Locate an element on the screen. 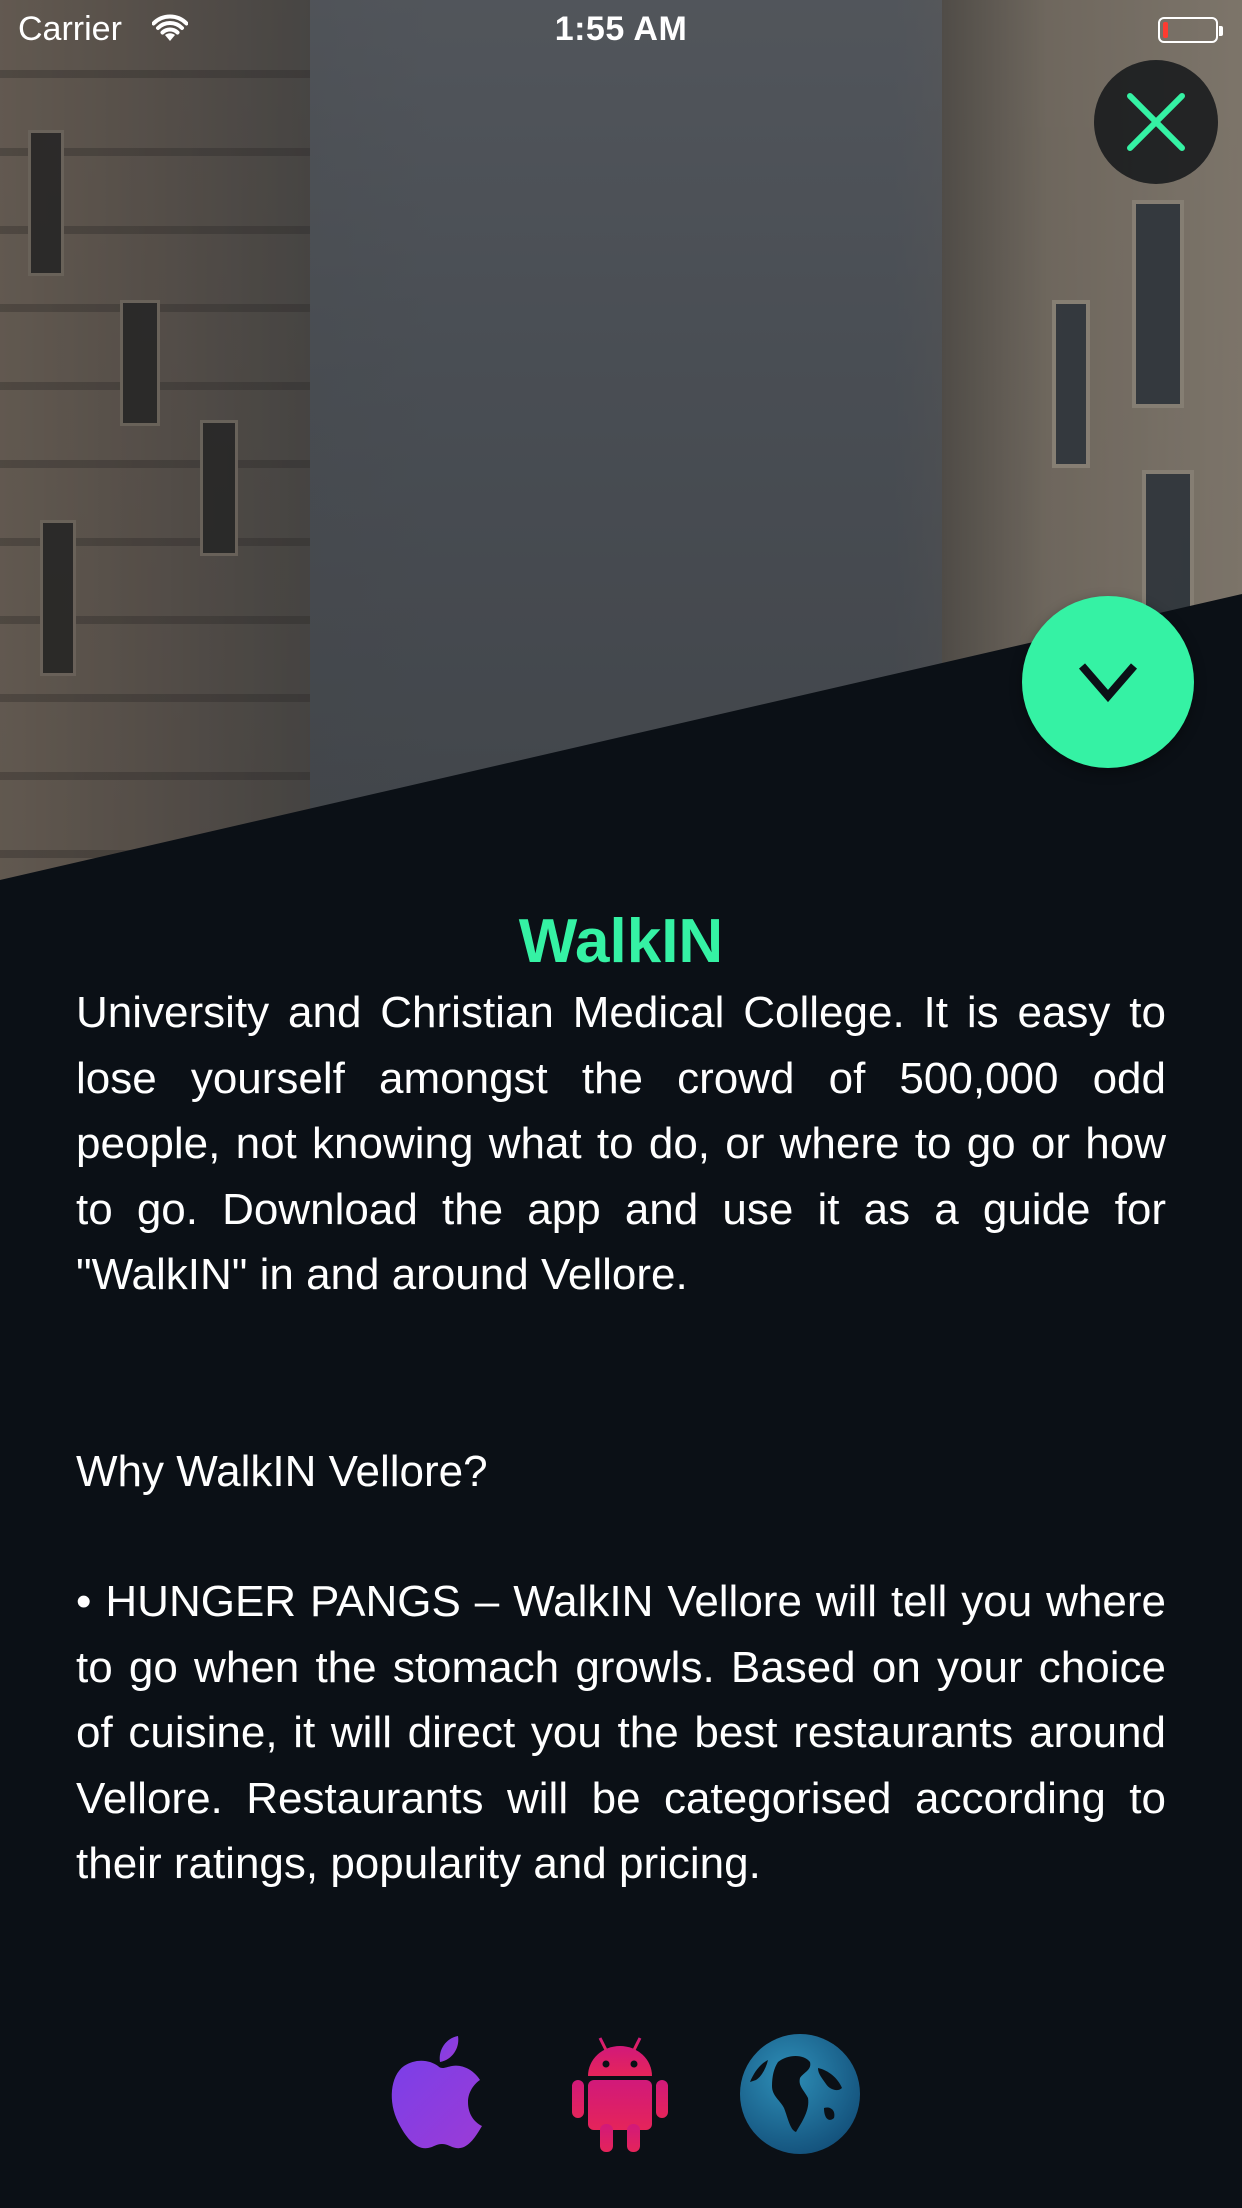 The image size is (1242, 2208). chevron-down-icon is located at coordinates (1108, 683).